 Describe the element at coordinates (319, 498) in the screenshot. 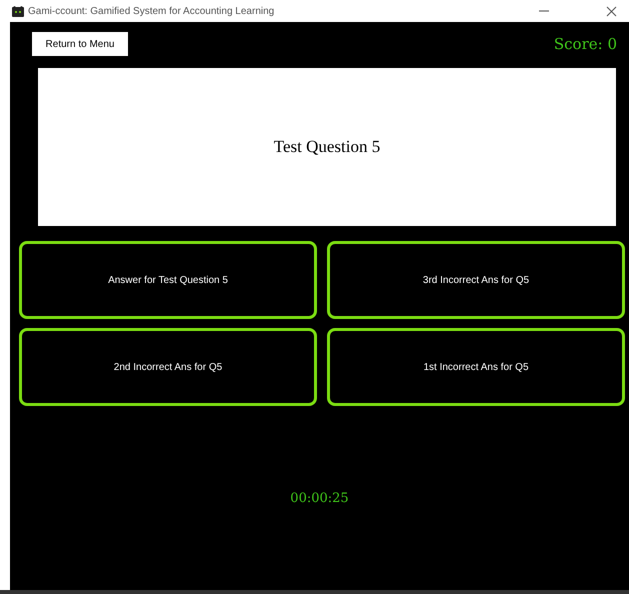

I see `timer-label: 00:00:25` at that location.